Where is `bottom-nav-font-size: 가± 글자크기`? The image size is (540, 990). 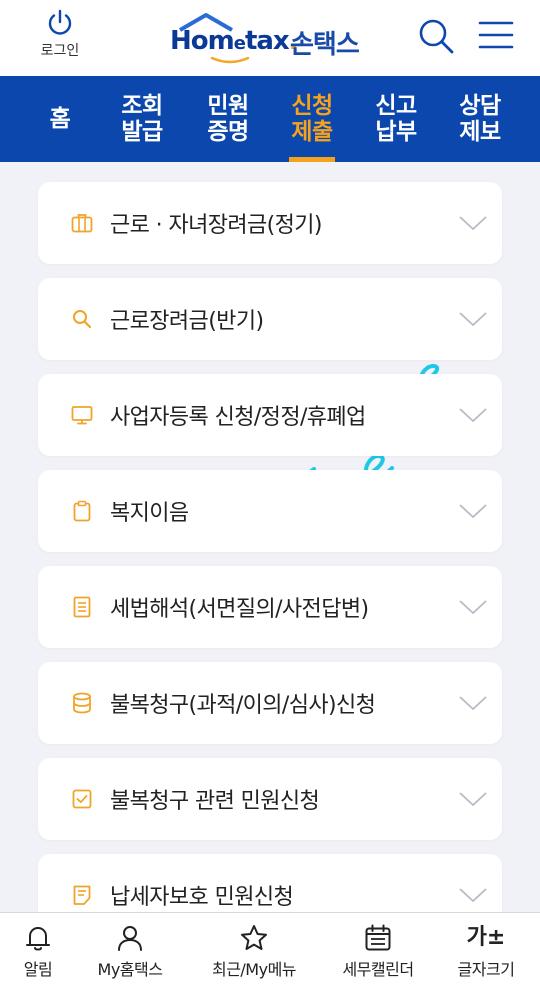
bottom-nav-font-size: 가± 글자크기 is located at coordinates (486, 951).